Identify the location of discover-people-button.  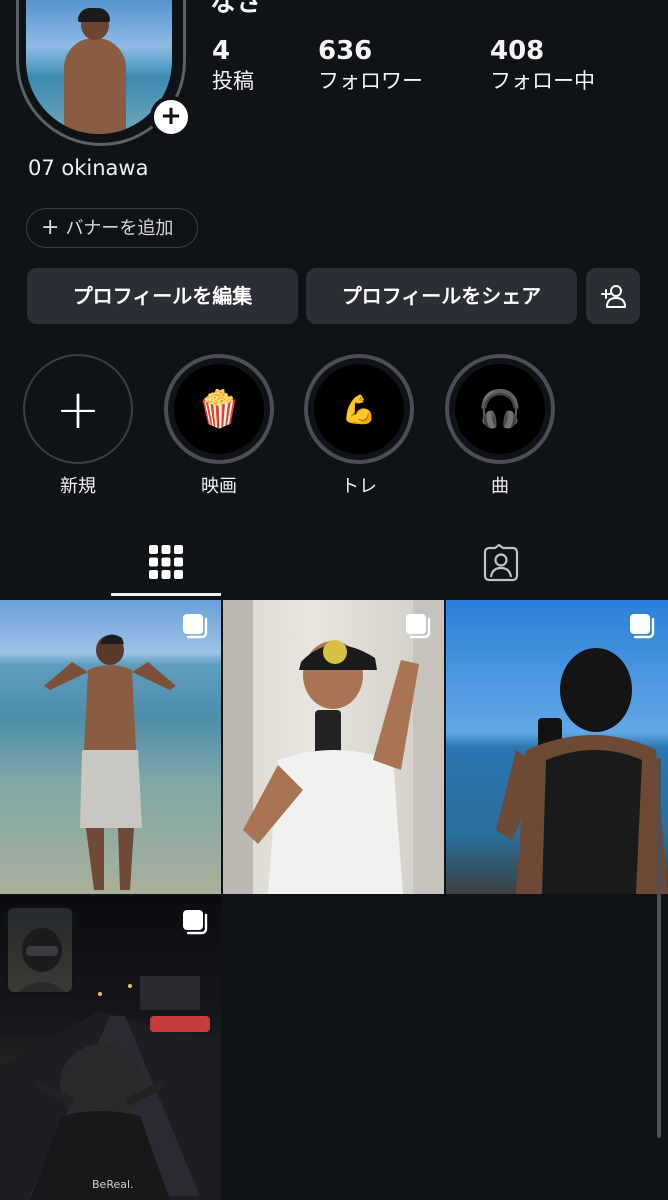
(613, 296).